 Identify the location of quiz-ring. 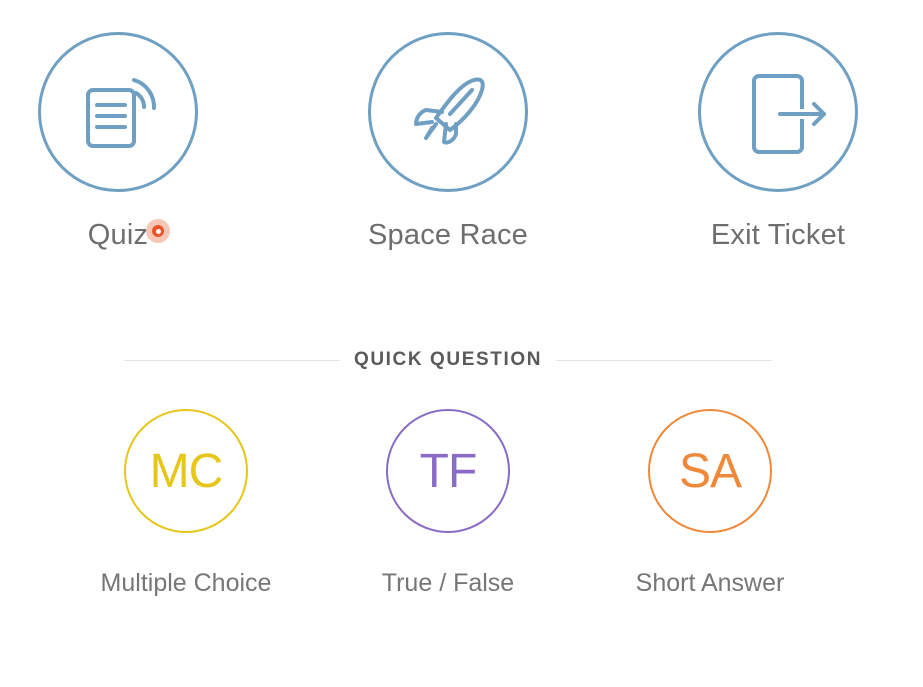
(118, 112).